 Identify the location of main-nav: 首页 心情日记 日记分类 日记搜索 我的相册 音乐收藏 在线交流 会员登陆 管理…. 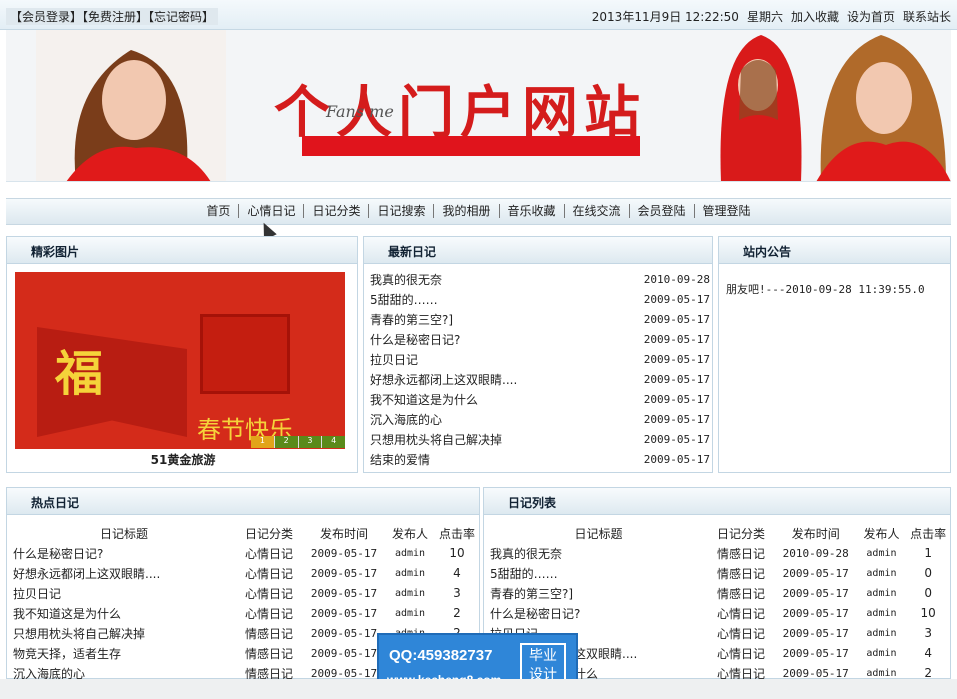
(478, 211).